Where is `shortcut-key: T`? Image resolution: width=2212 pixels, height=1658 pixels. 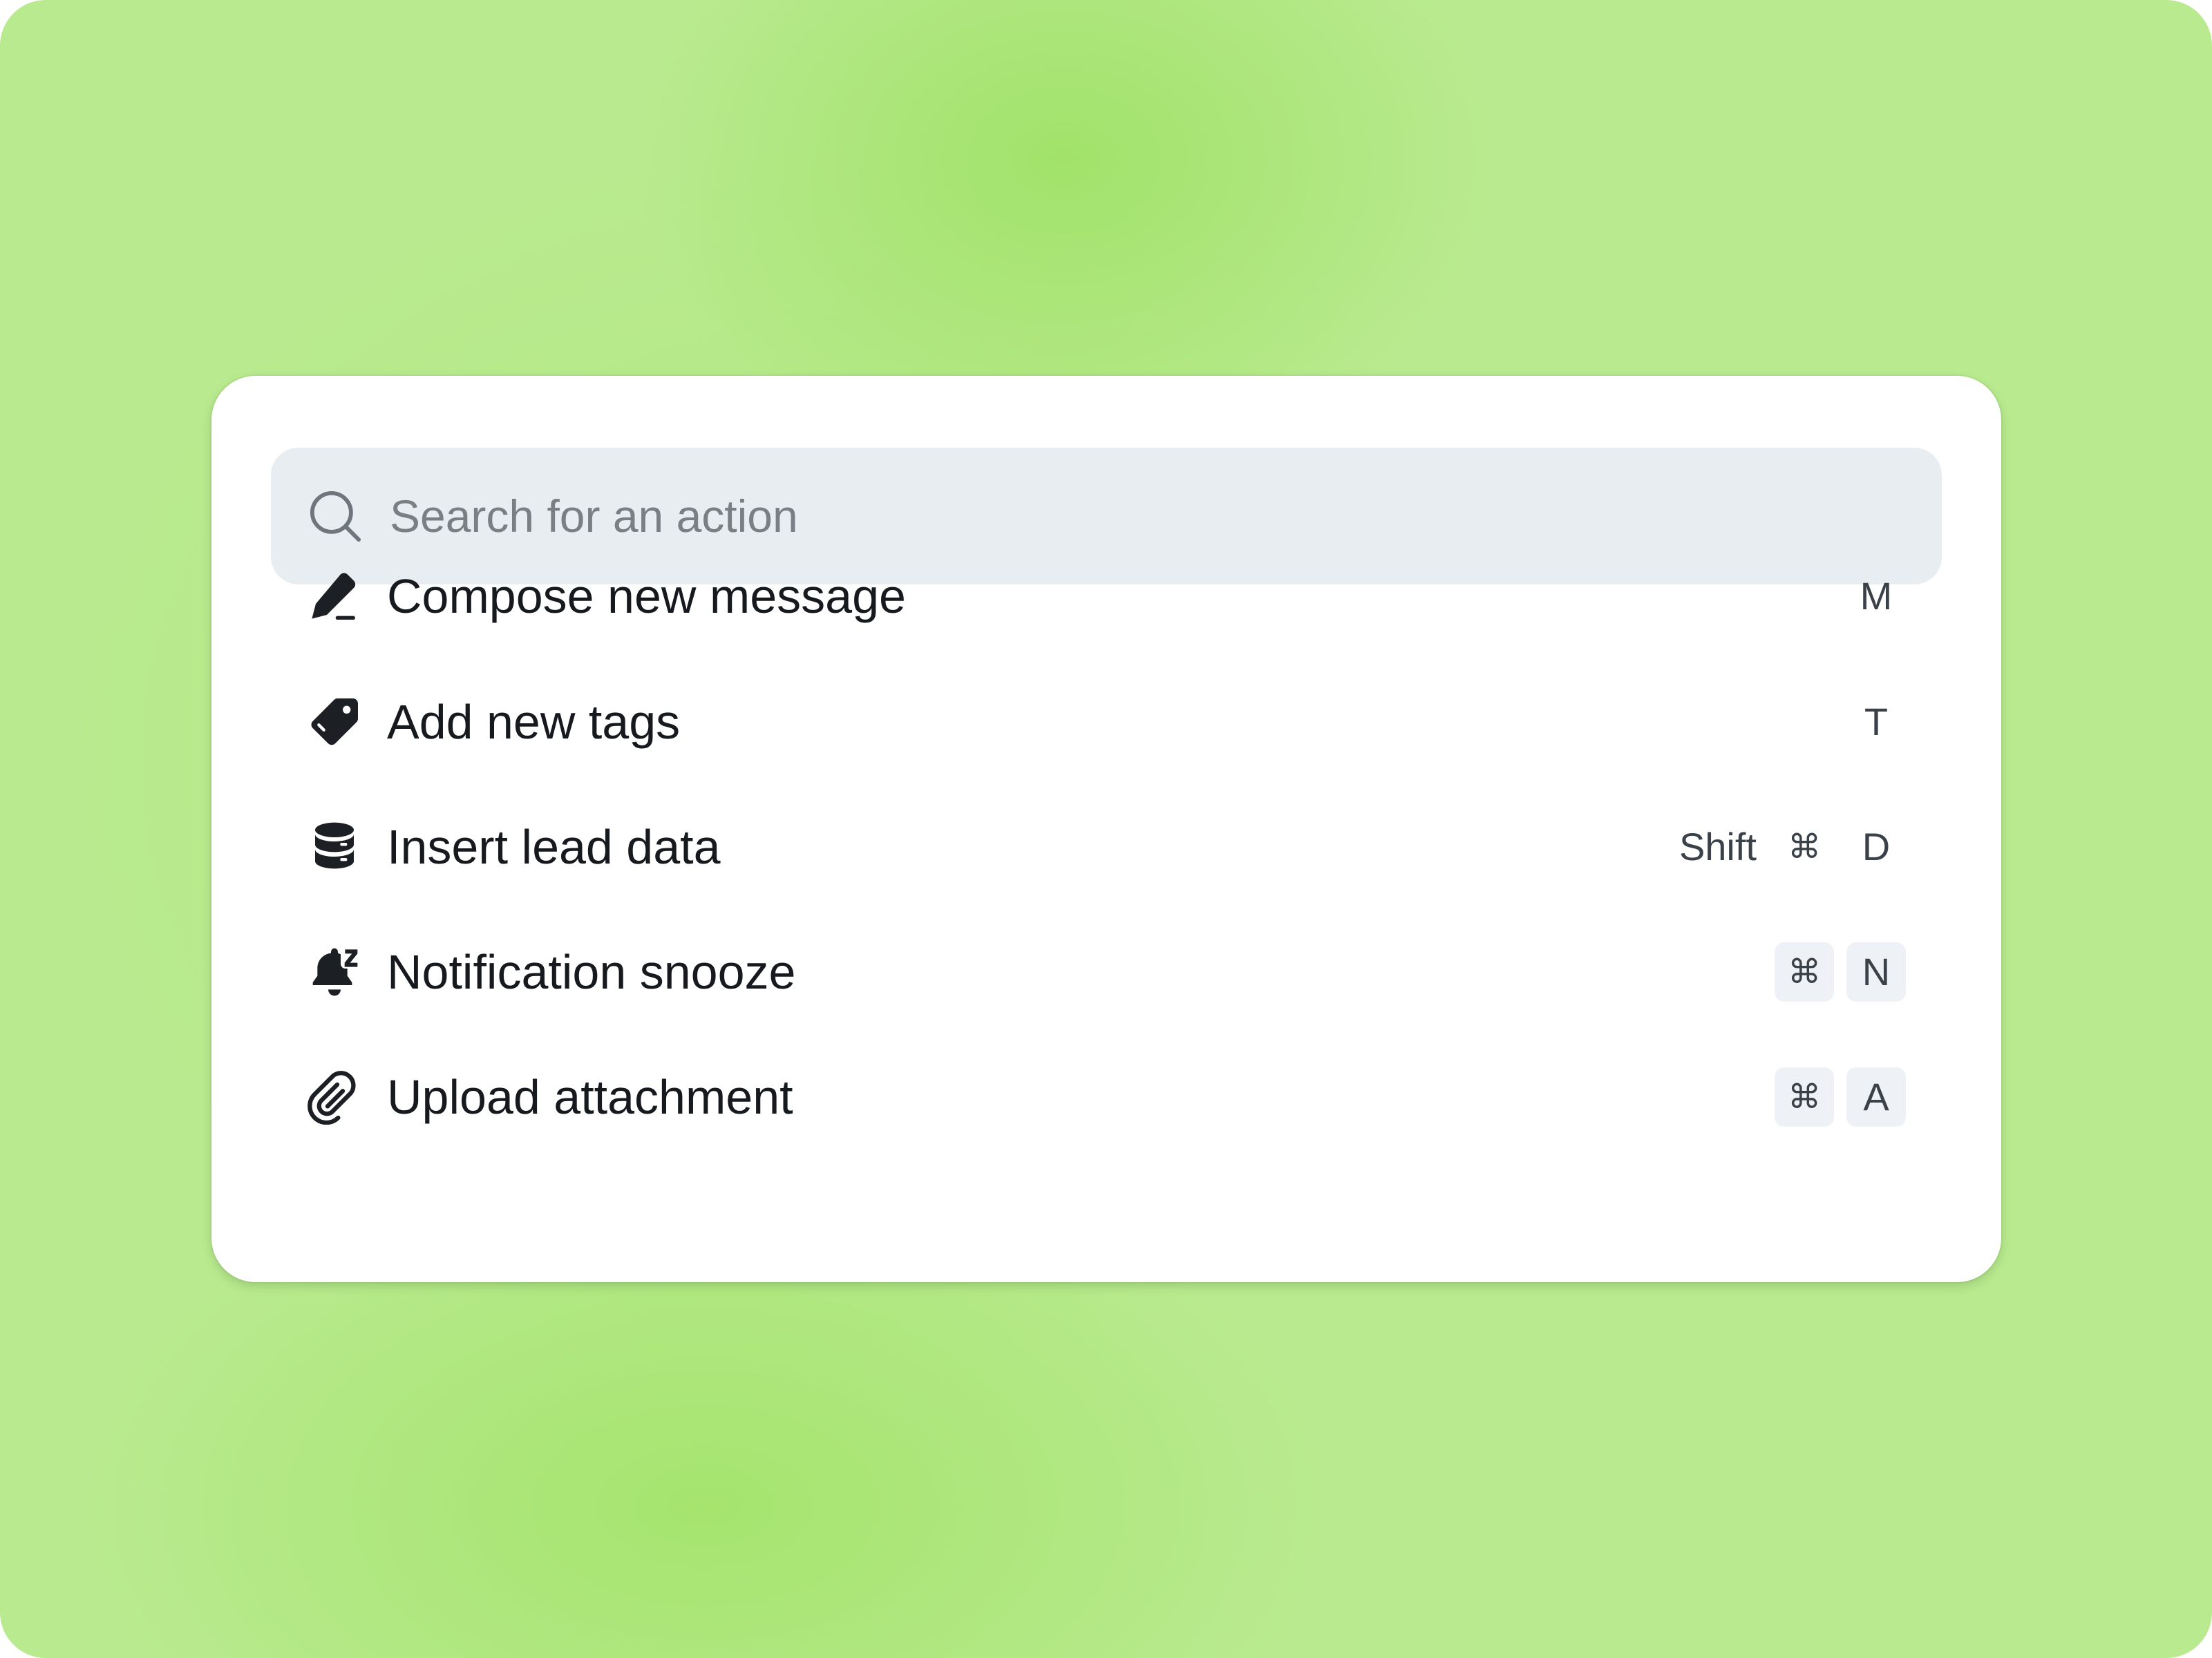
shortcut-key: T is located at coordinates (1876, 721).